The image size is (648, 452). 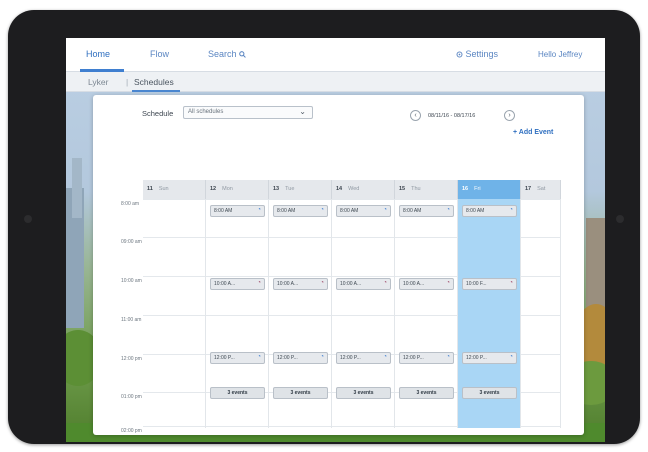 I want to click on day-number: 17, so click(x=528, y=189).